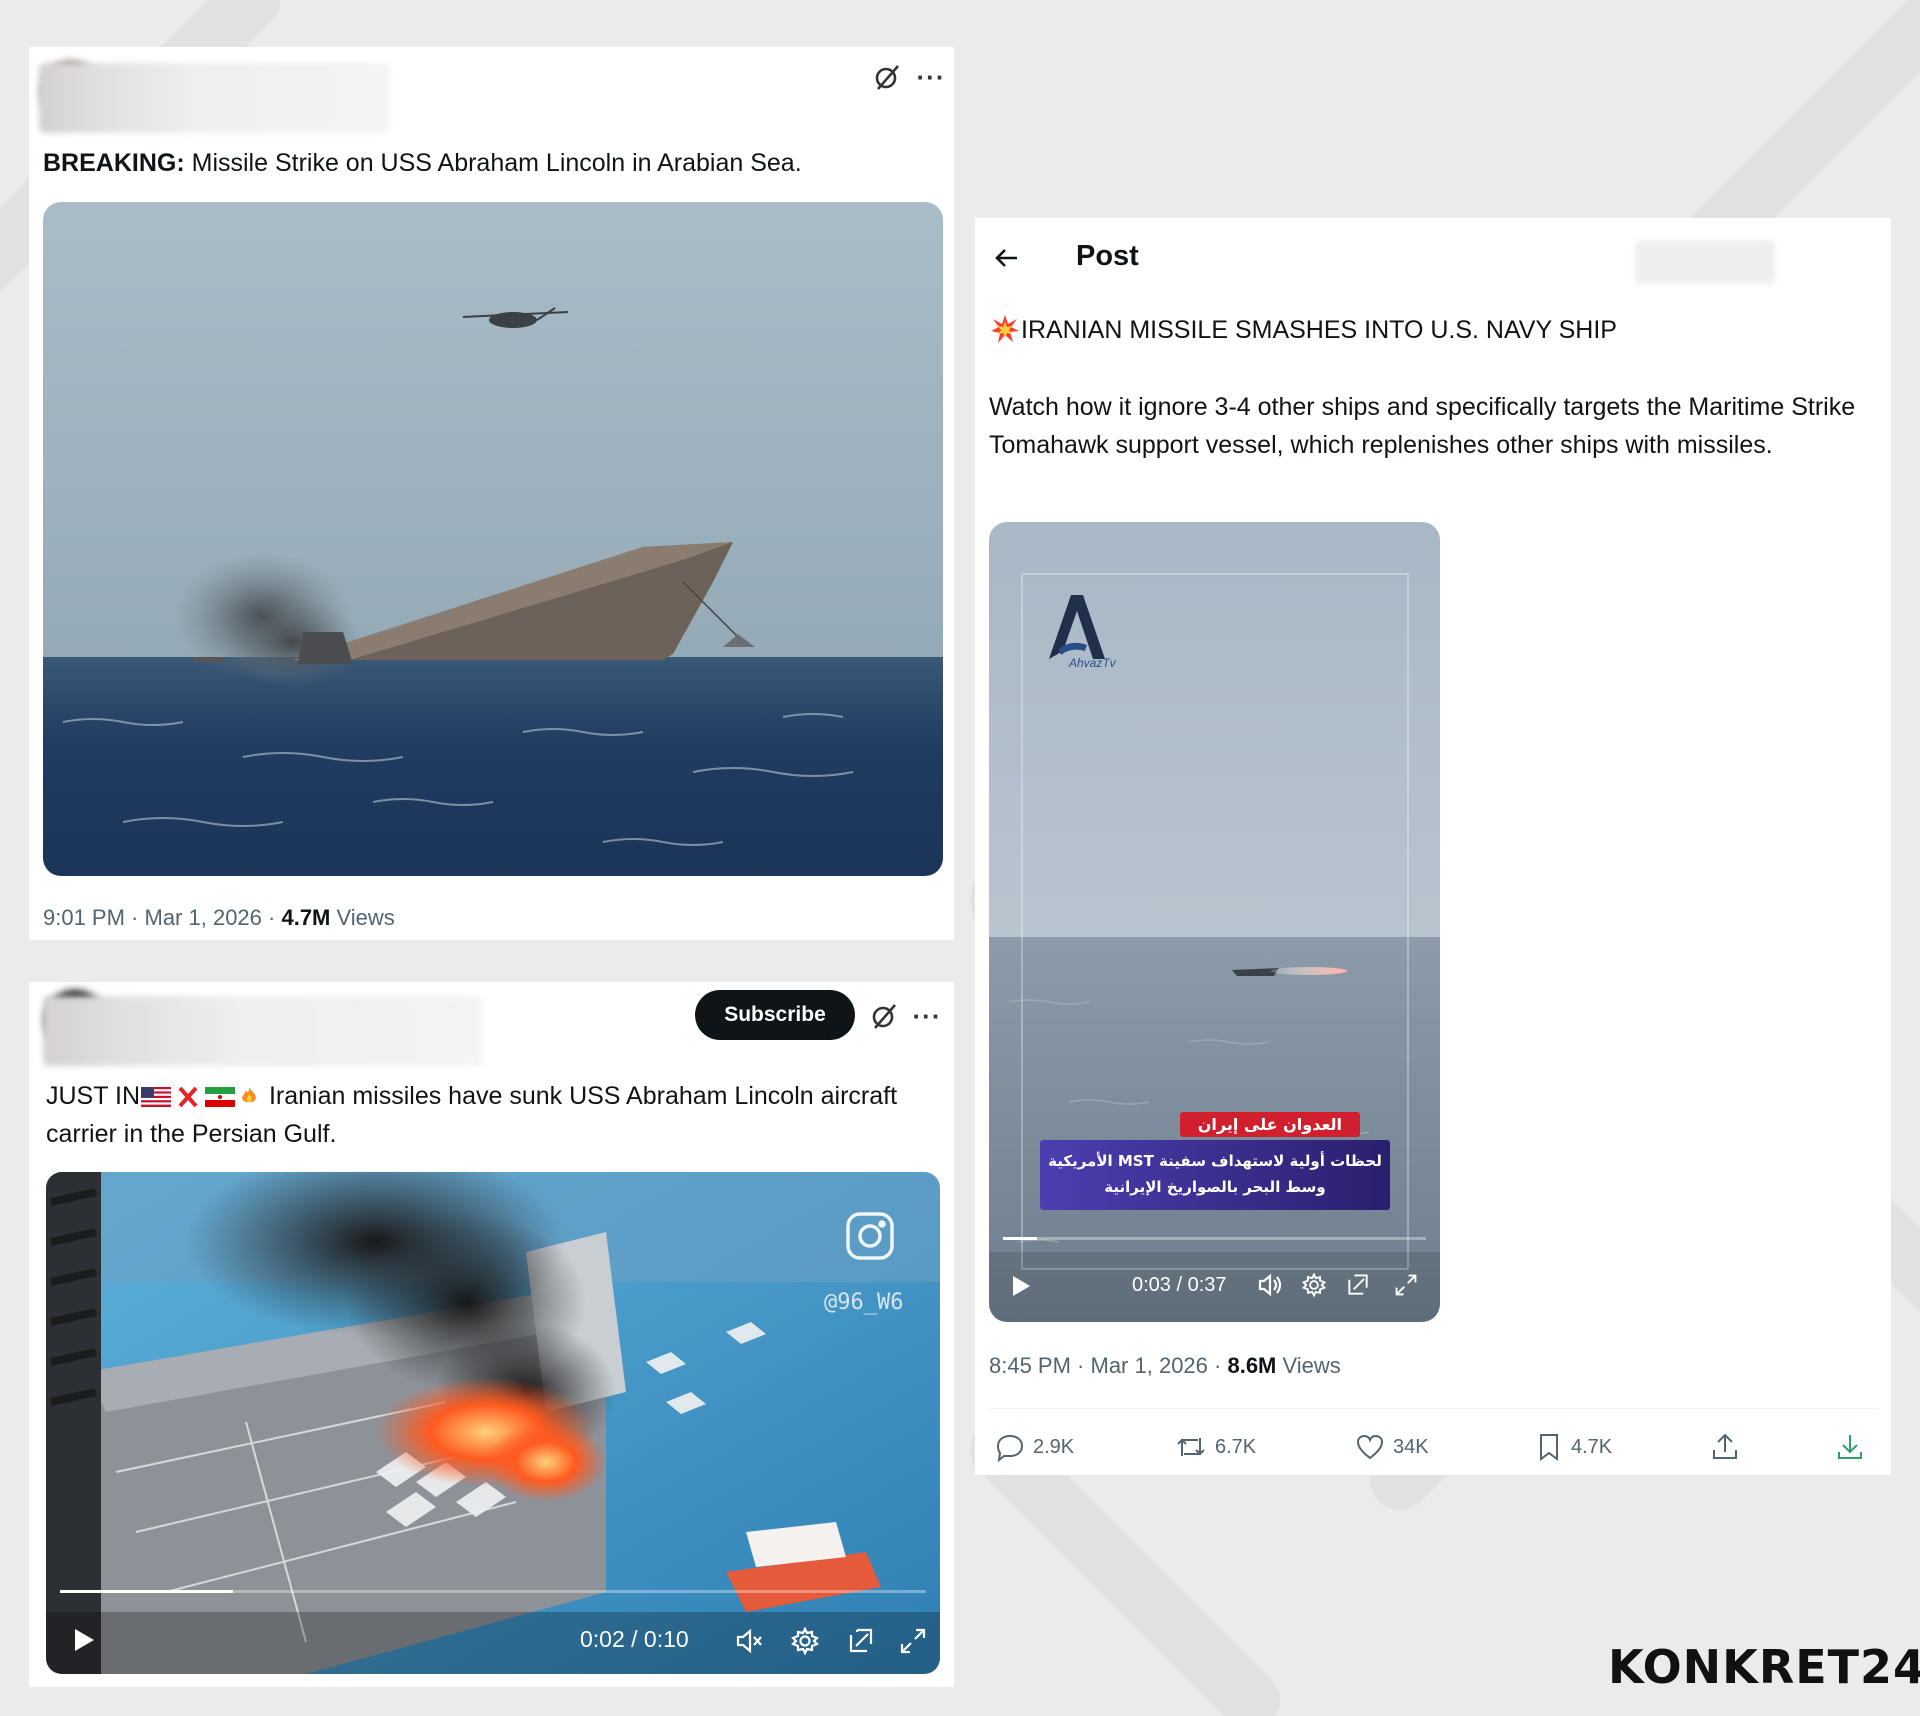 The width and height of the screenshot is (1920, 1716). Describe the element at coordinates (1252, 1365) in the screenshot. I see `views-count: 8.6M` at that location.